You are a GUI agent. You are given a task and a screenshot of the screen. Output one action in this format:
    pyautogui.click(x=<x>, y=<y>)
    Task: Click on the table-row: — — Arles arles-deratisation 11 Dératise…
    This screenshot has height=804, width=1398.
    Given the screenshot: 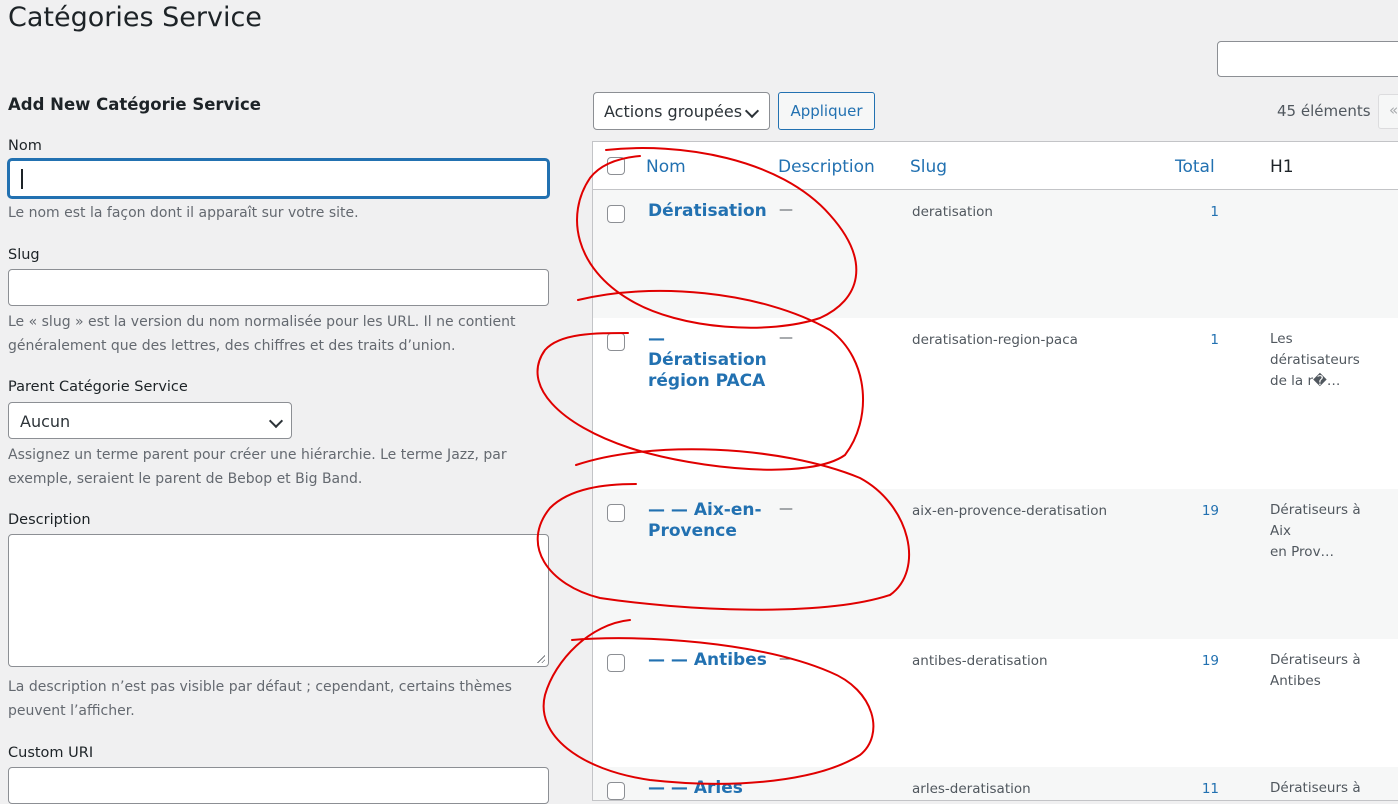 What is the action you would take?
    pyautogui.click(x=995, y=783)
    